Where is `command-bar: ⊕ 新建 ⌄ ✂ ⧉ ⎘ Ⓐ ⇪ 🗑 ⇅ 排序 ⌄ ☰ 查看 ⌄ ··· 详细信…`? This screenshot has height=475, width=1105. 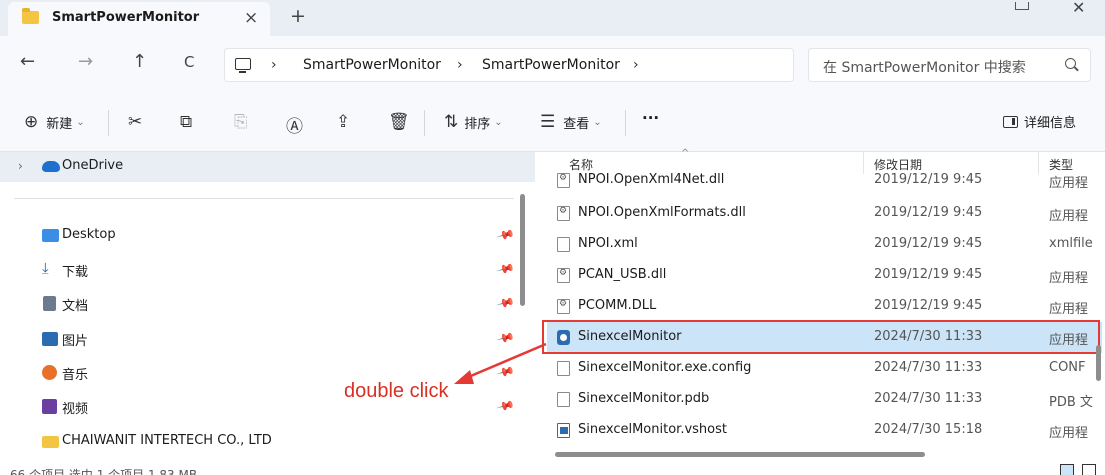
command-bar: ⊕ 新建 ⌄ ✂ ⧉ ⎘ Ⓐ ⇪ 🗑 ⇅ 排序 ⌄ ☰ 查看 ⌄ ··· 详细信… is located at coordinates (552, 122).